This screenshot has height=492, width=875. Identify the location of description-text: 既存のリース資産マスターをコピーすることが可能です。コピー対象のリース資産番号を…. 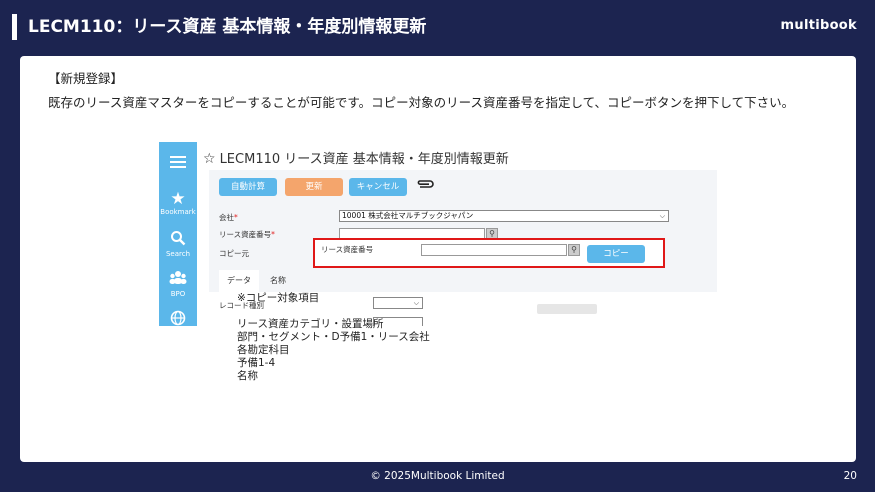
(421, 102).